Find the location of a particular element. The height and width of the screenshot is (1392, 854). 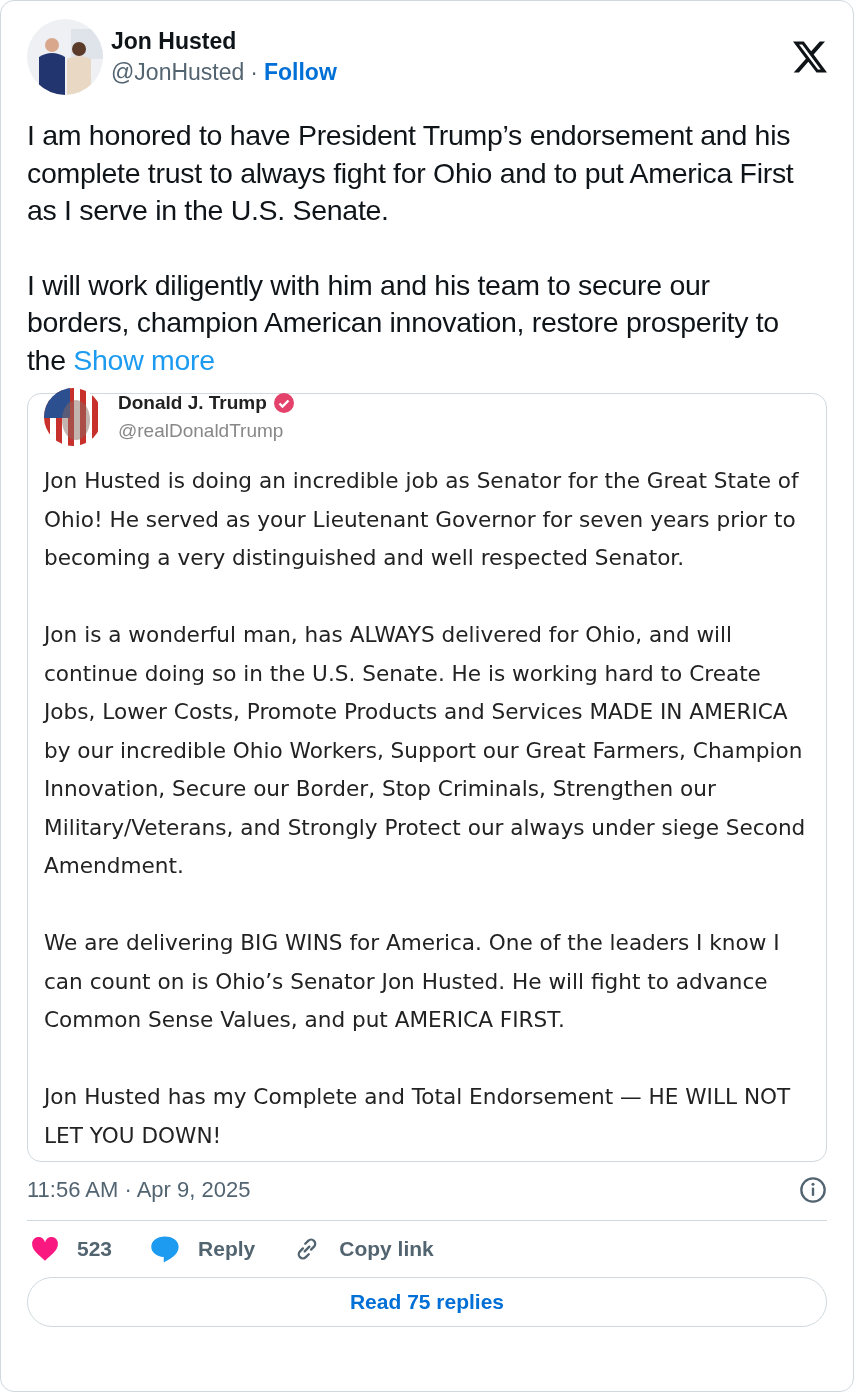

author-handle: @JonHusted is located at coordinates (178, 72).